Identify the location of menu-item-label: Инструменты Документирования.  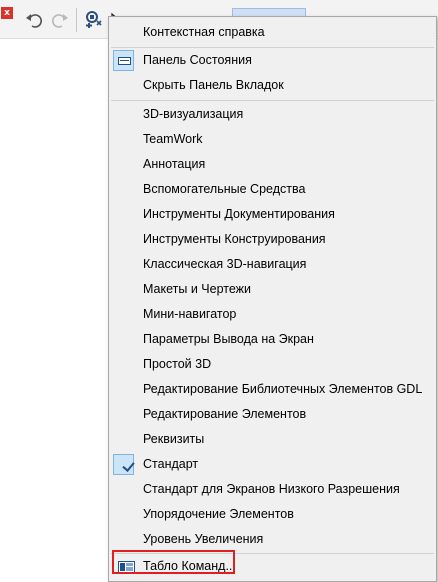
(239, 214).